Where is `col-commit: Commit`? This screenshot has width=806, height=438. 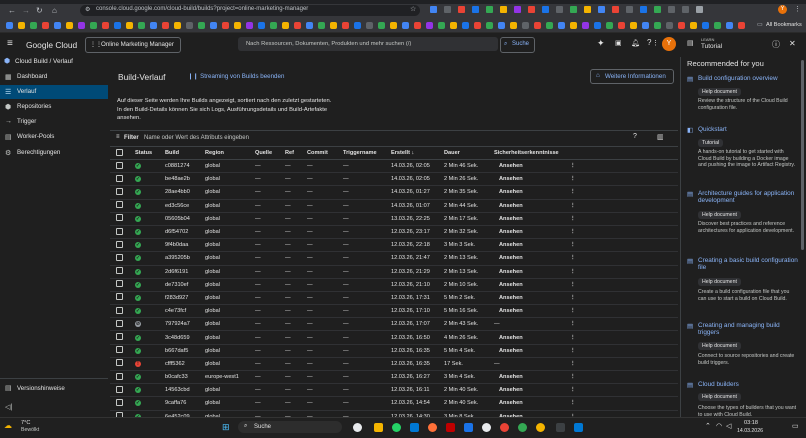 col-commit: Commit is located at coordinates (325, 153).